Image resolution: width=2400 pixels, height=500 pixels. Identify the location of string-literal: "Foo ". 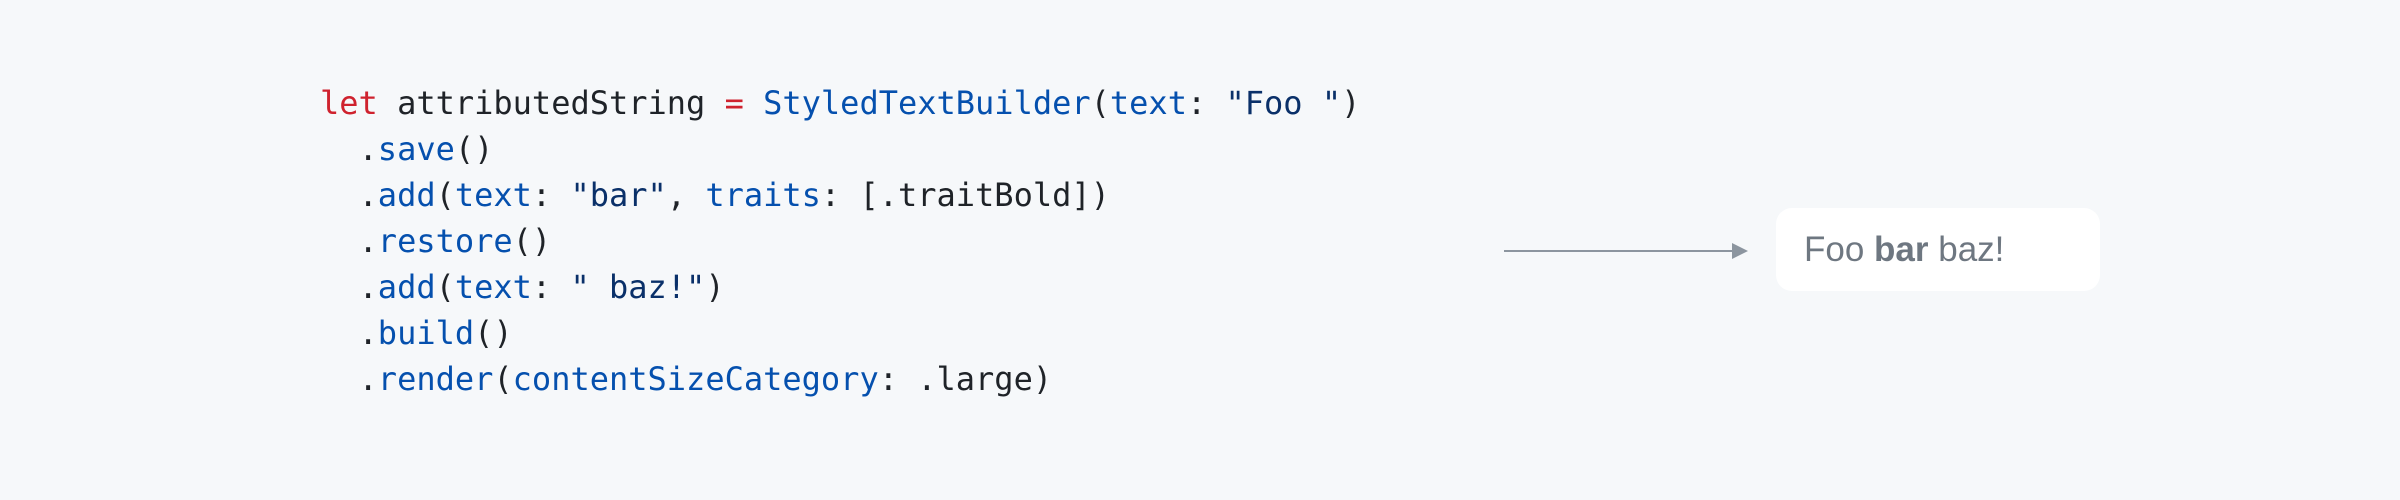
(1283, 103).